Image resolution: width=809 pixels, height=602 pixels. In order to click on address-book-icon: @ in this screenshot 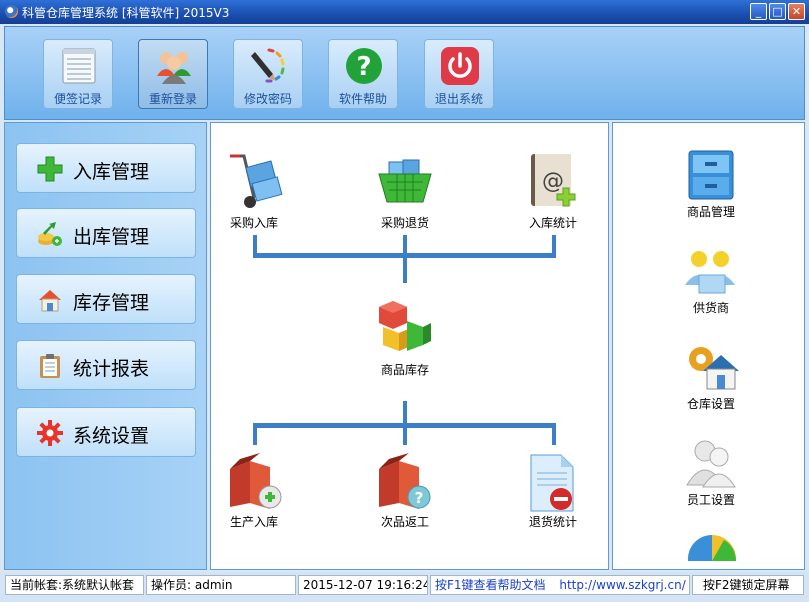, I will do `click(553, 180)`.